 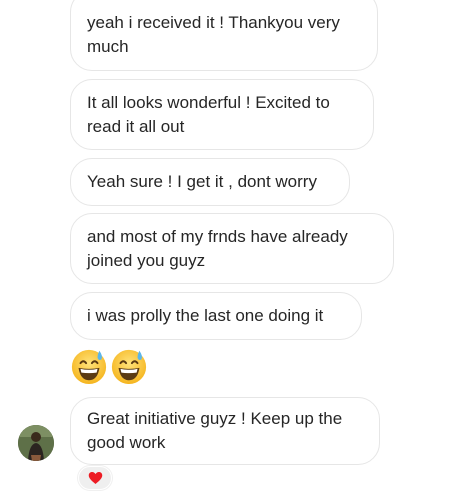 I want to click on message-bubble: yeah i received it ! Thankyou very much, so click(x=224, y=35).